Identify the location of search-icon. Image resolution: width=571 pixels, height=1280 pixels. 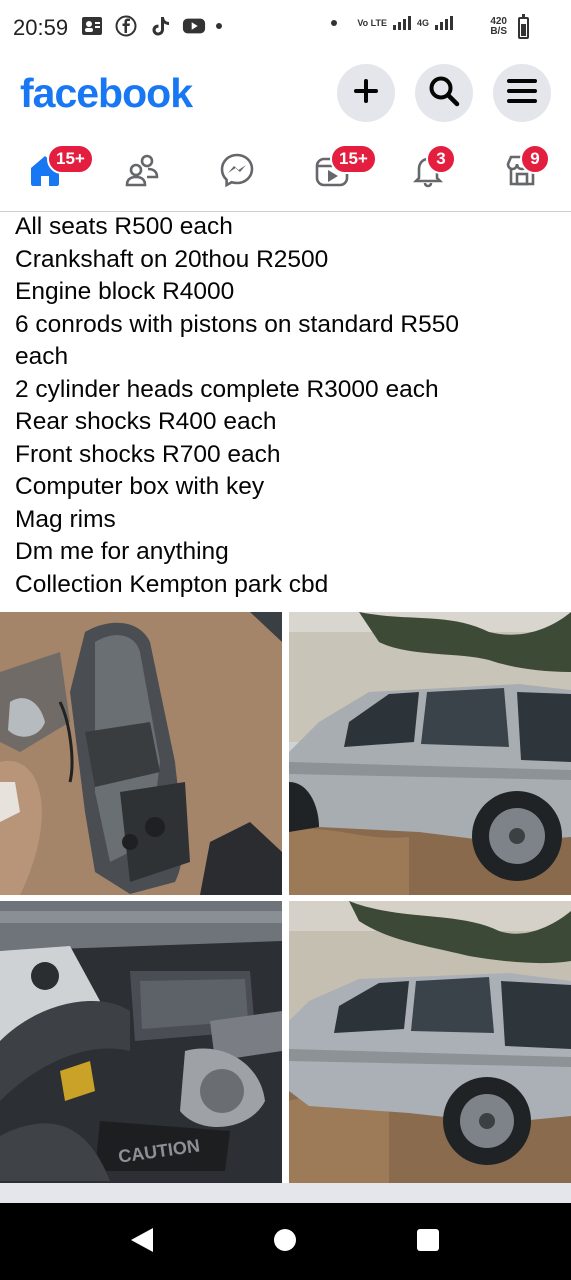
(444, 93).